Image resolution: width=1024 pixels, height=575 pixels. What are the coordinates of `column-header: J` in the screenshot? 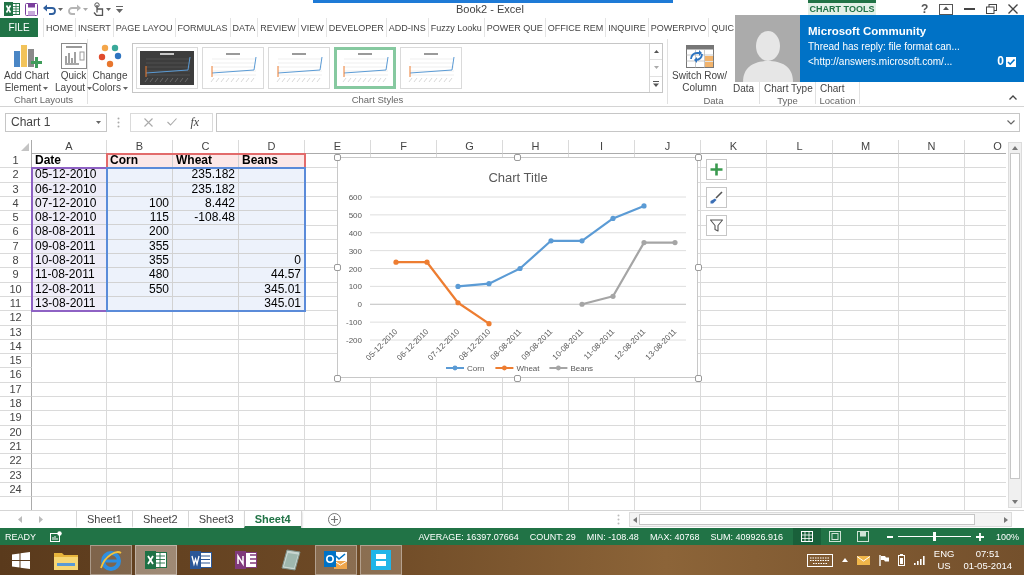 It's located at (668, 147).